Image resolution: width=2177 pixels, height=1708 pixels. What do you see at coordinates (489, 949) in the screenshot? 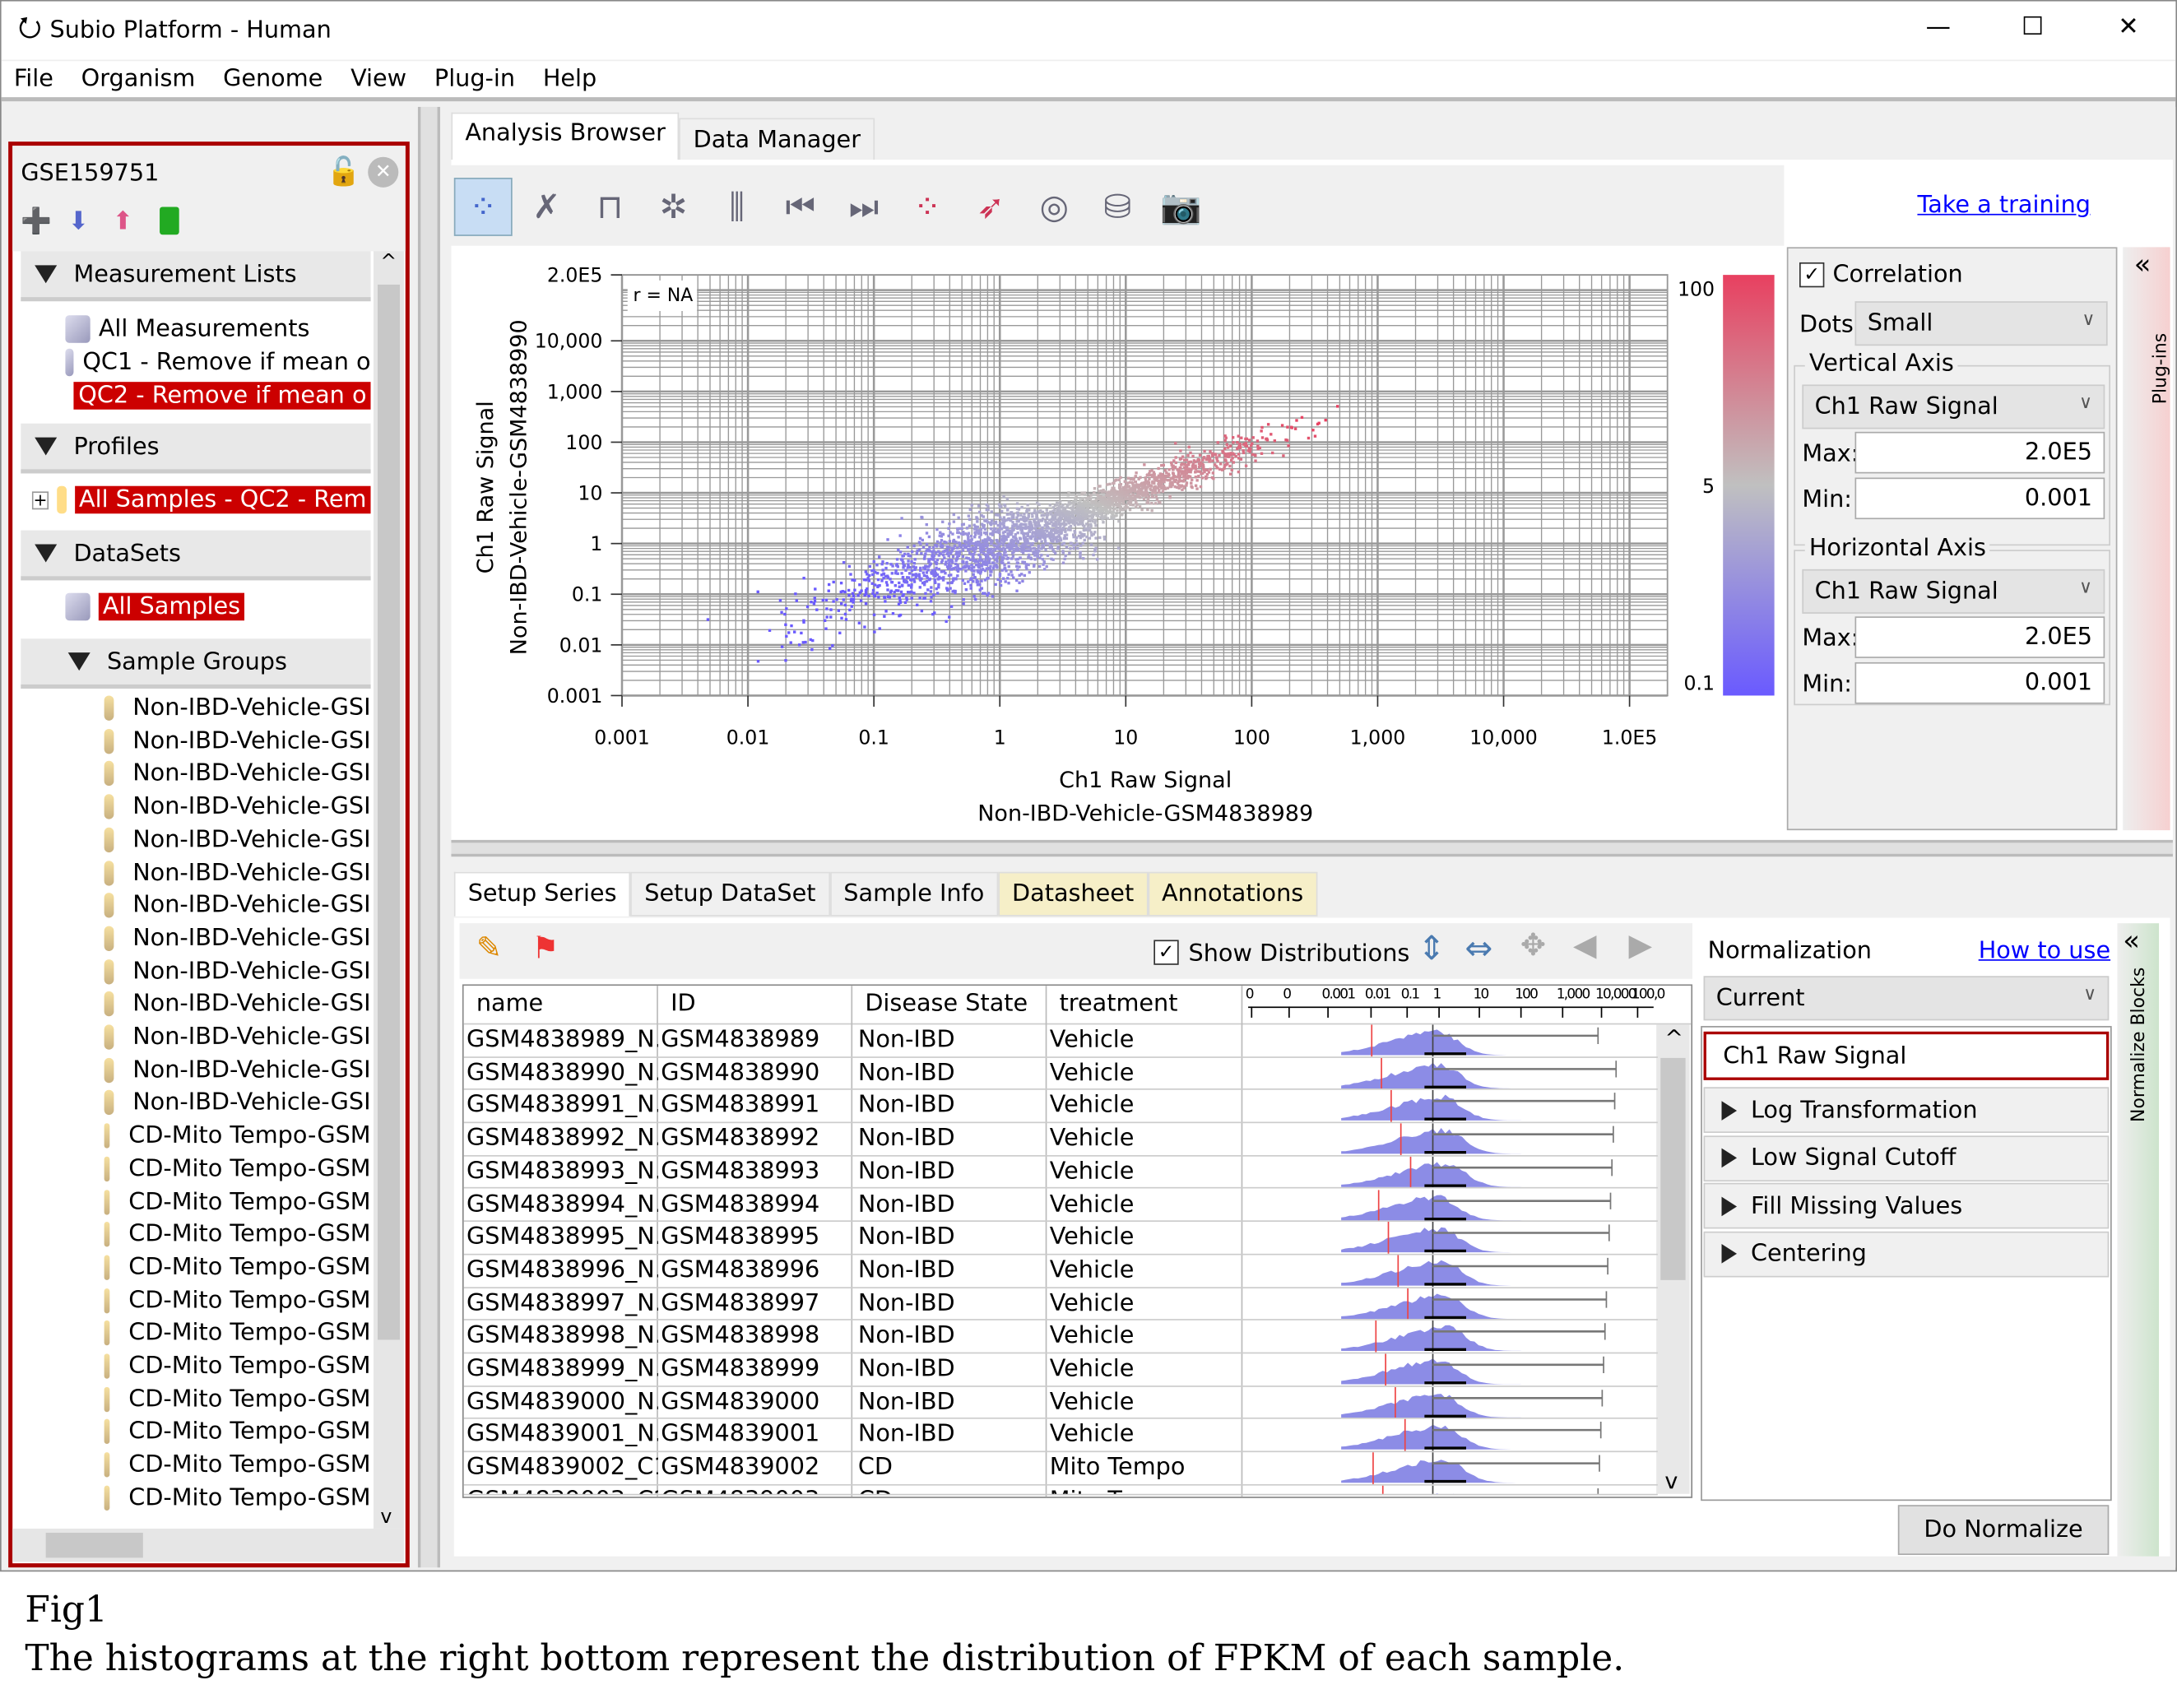
I see `edit-icon: ✎` at bounding box center [489, 949].